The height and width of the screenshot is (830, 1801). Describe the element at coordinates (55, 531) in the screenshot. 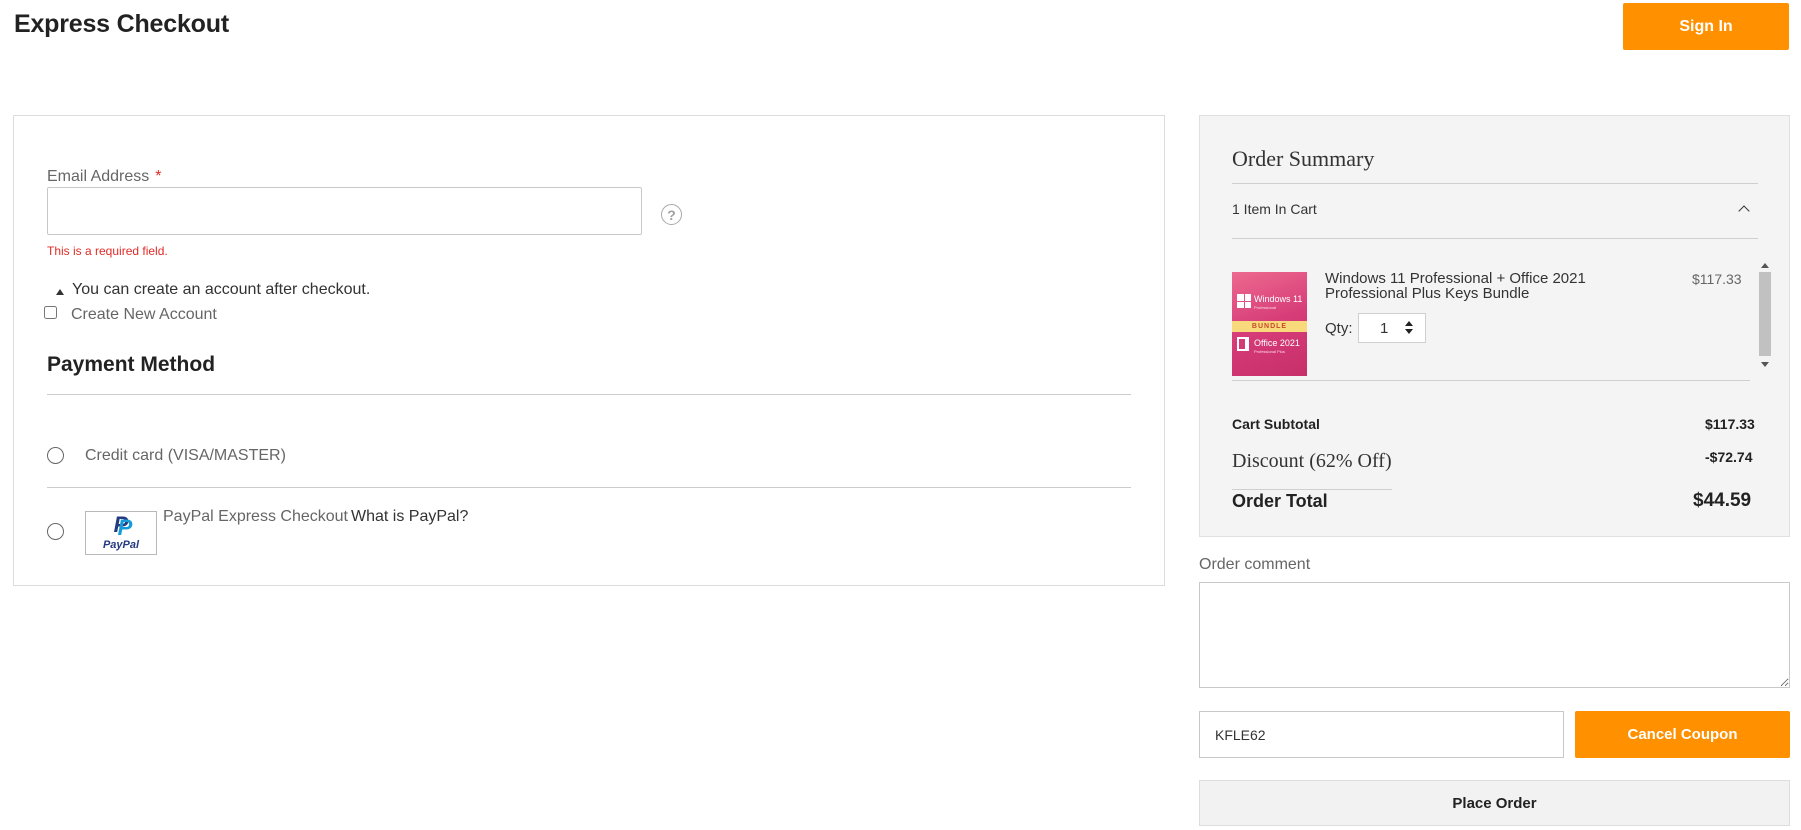

I see `paypal-radio` at that location.